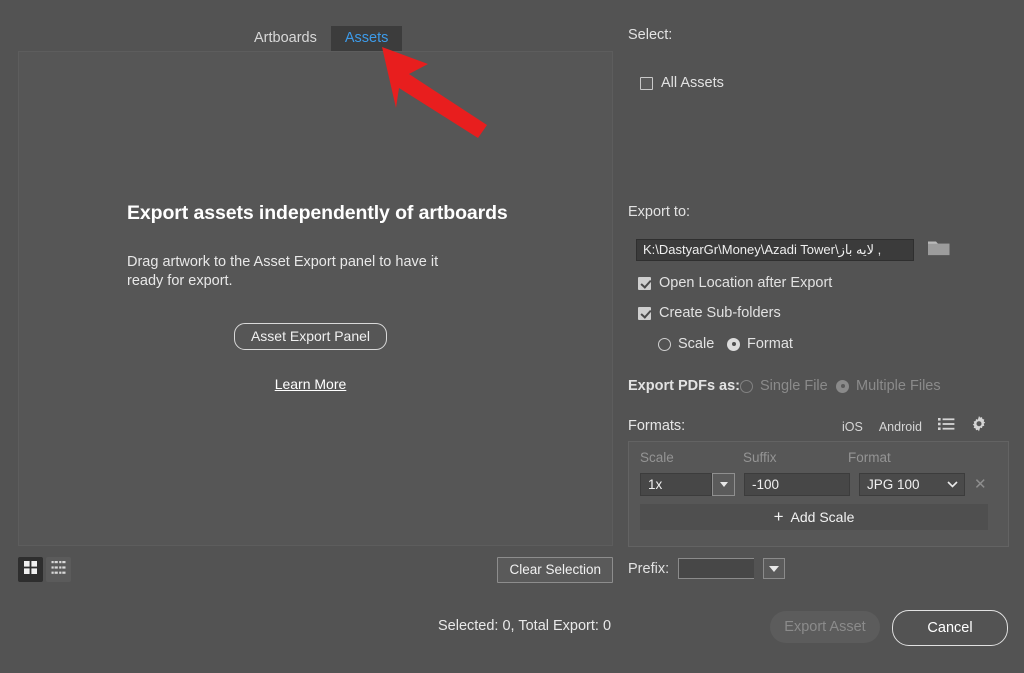  What do you see at coordinates (650, 35) in the screenshot?
I see `select-section-label: Select:` at bounding box center [650, 35].